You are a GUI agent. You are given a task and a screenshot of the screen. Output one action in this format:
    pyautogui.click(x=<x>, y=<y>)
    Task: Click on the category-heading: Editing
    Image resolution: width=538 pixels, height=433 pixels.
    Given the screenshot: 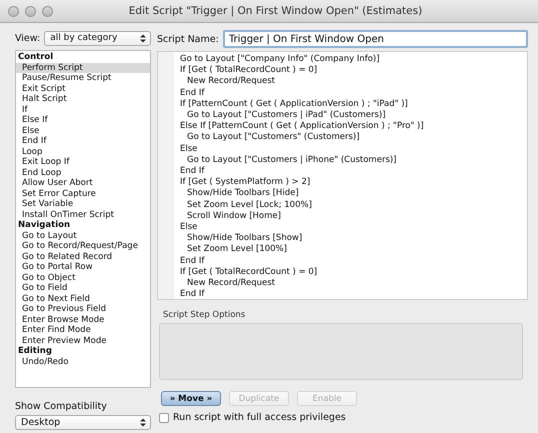 What is the action you would take?
    pyautogui.click(x=35, y=351)
    